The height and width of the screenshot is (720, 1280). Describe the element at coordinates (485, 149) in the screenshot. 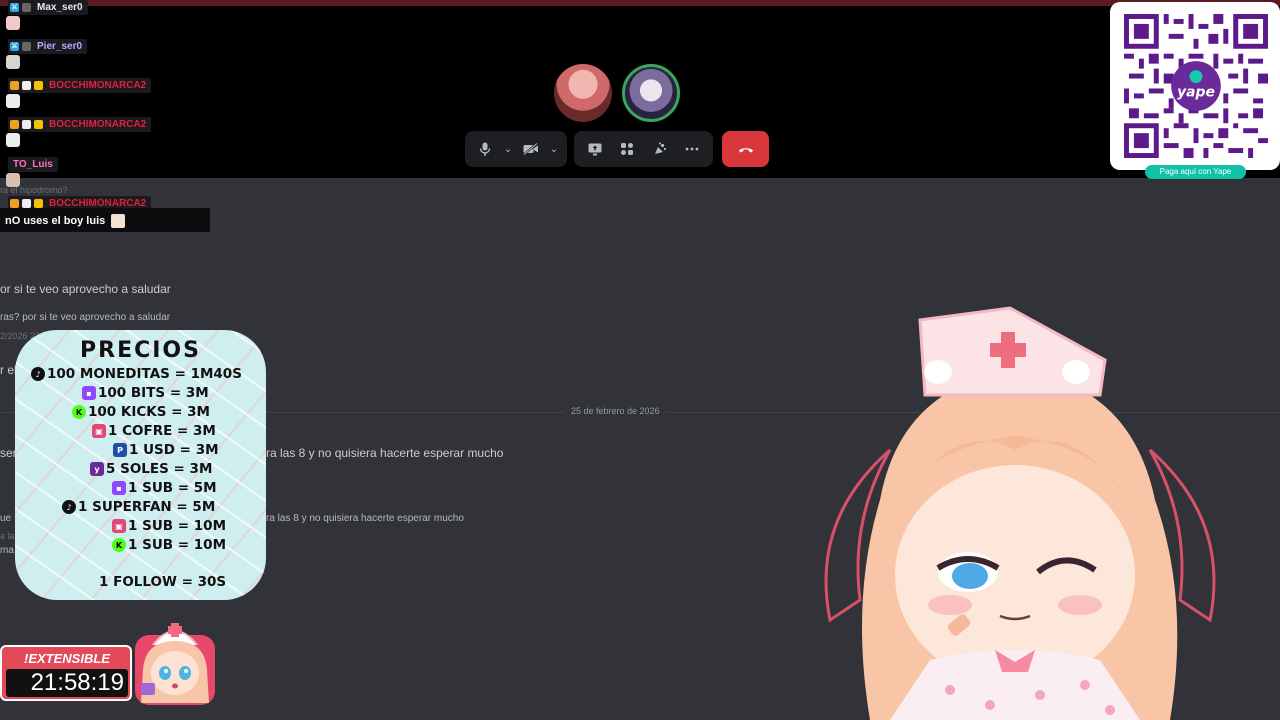

I see `microphone-icon` at that location.